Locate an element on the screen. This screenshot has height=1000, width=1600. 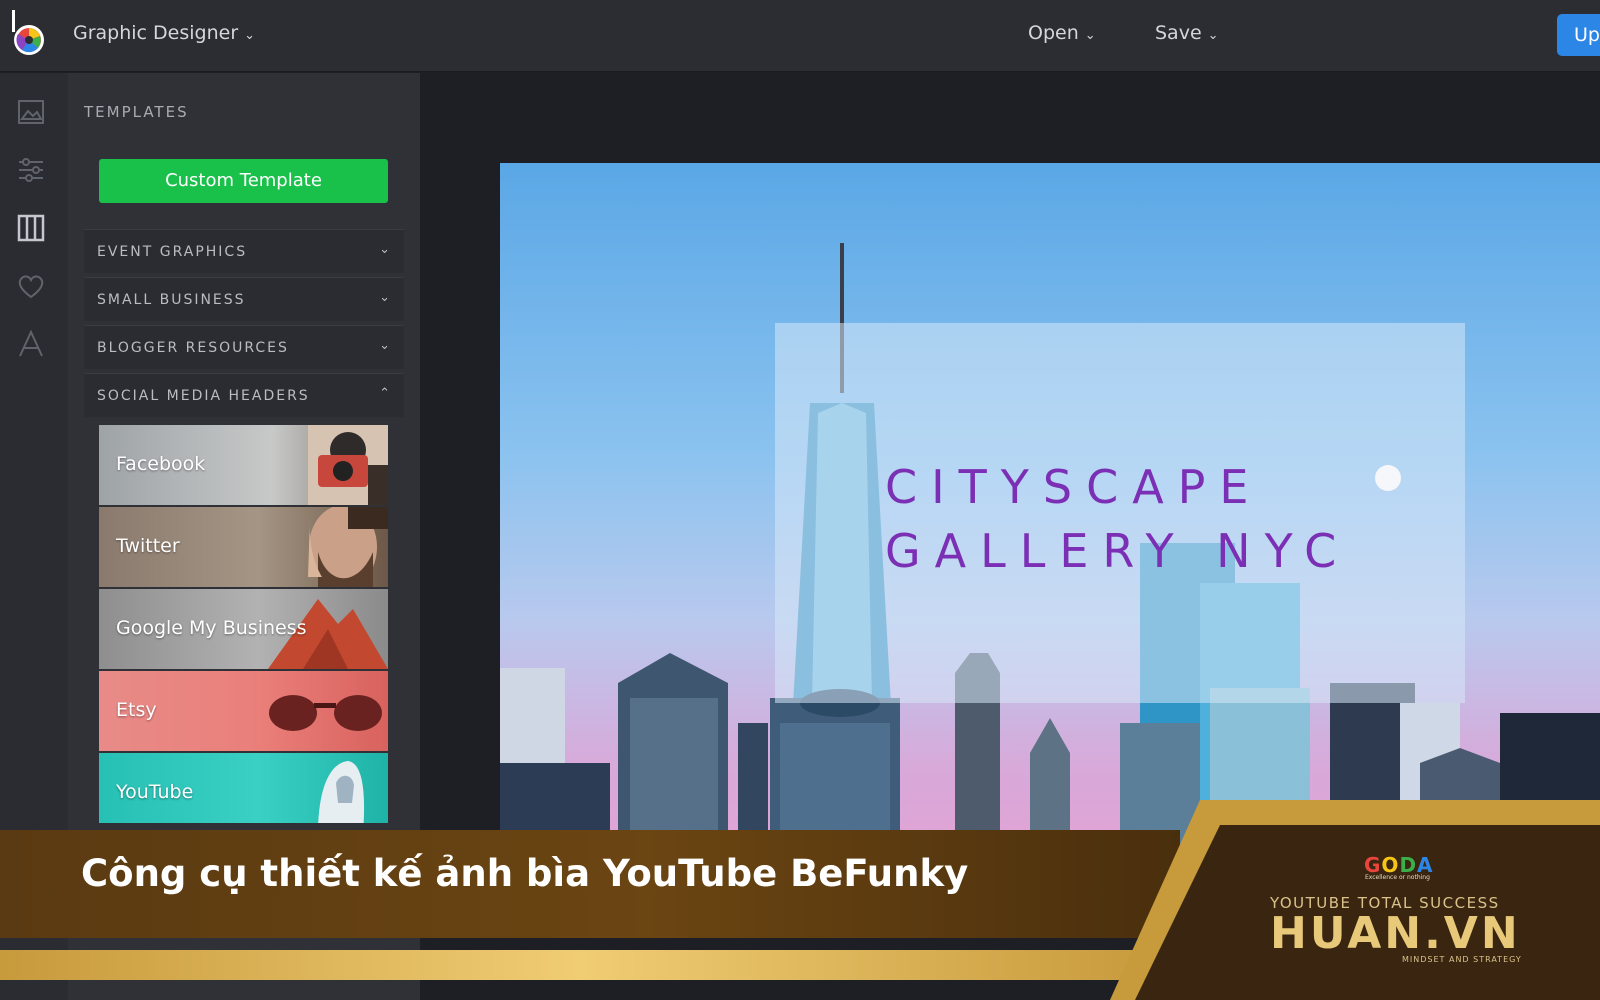
headline-line-1: CITYSCAPE is located at coordinates (1074, 487).